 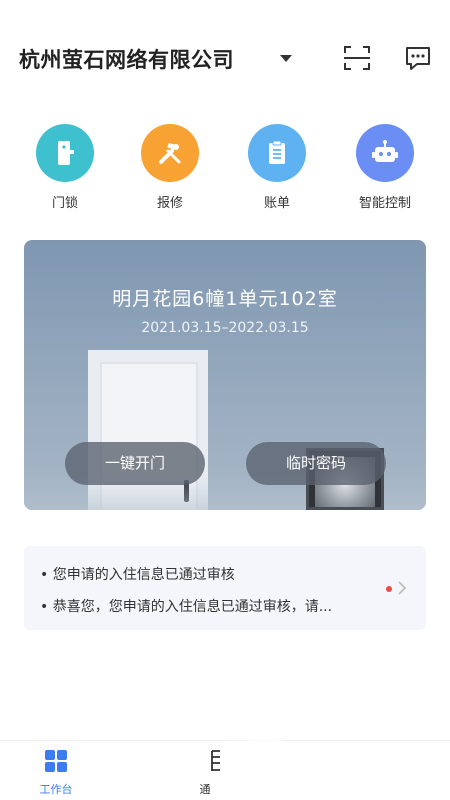 What do you see at coordinates (389, 589) in the screenshot?
I see `unread-dot` at bounding box center [389, 589].